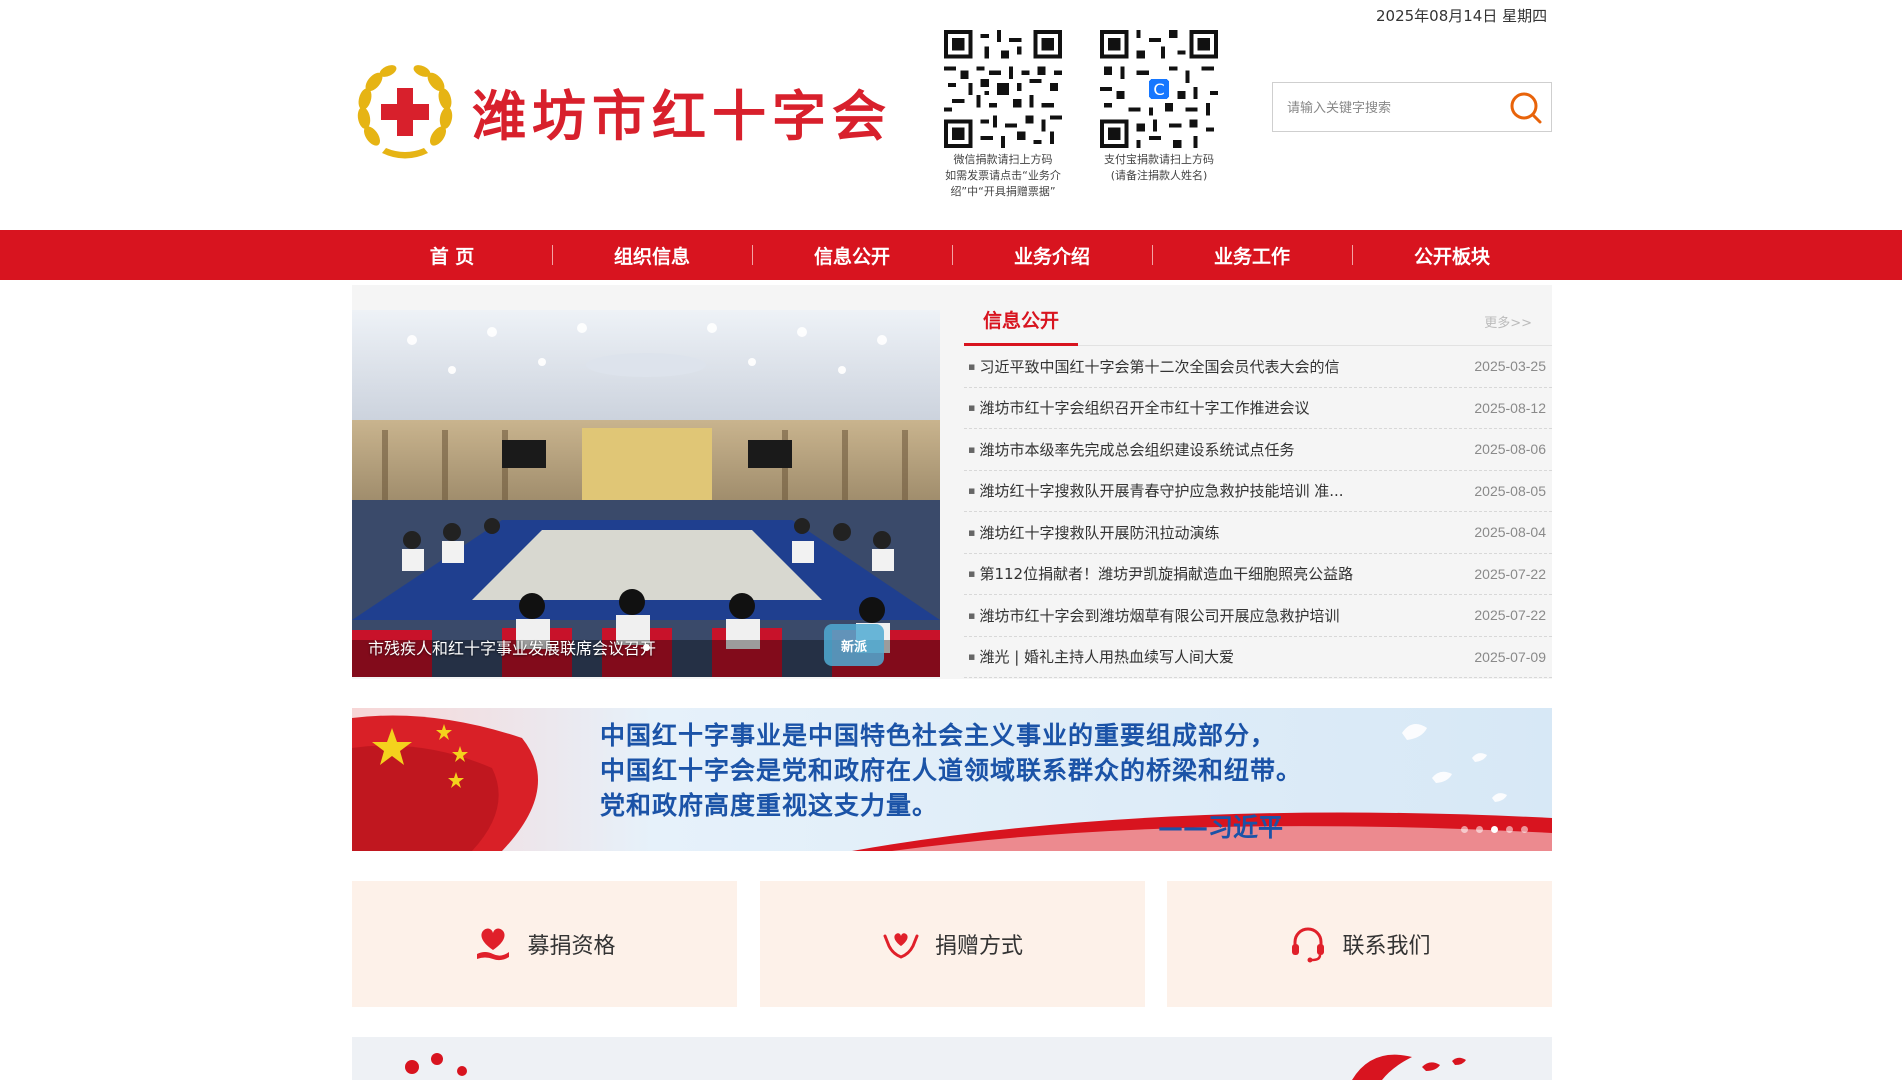 This screenshot has width=1902, height=1080. What do you see at coordinates (1386, 946) in the screenshot?
I see `quick-link-label: 联系我们` at bounding box center [1386, 946].